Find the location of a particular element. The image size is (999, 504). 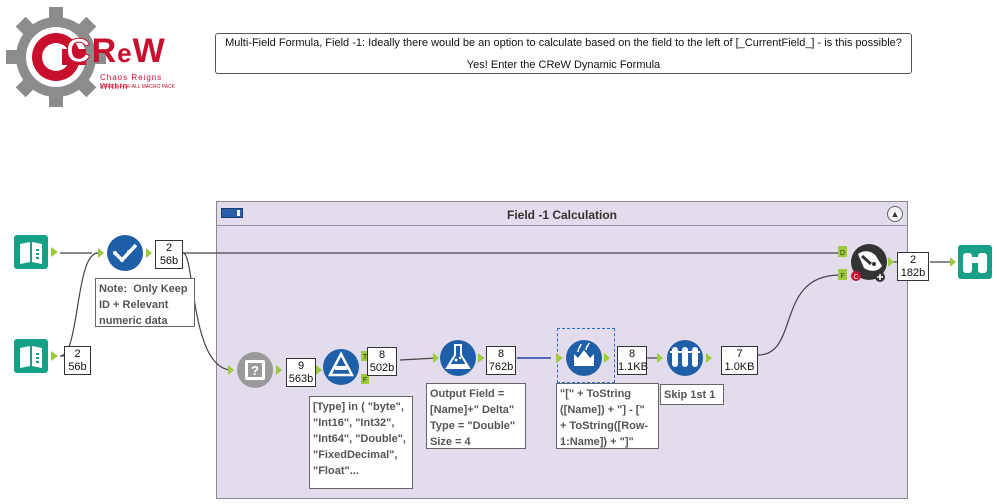

append-fields-tool: D F C is located at coordinates (868, 263).